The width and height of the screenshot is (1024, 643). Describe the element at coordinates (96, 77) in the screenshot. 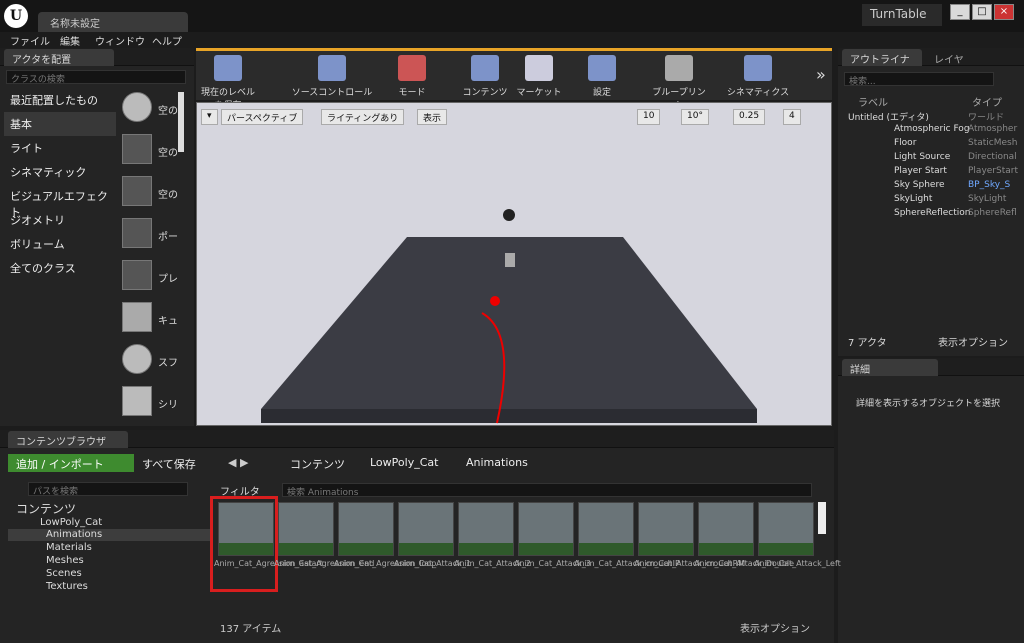

I see `class-search-input: クラスの検索` at that location.